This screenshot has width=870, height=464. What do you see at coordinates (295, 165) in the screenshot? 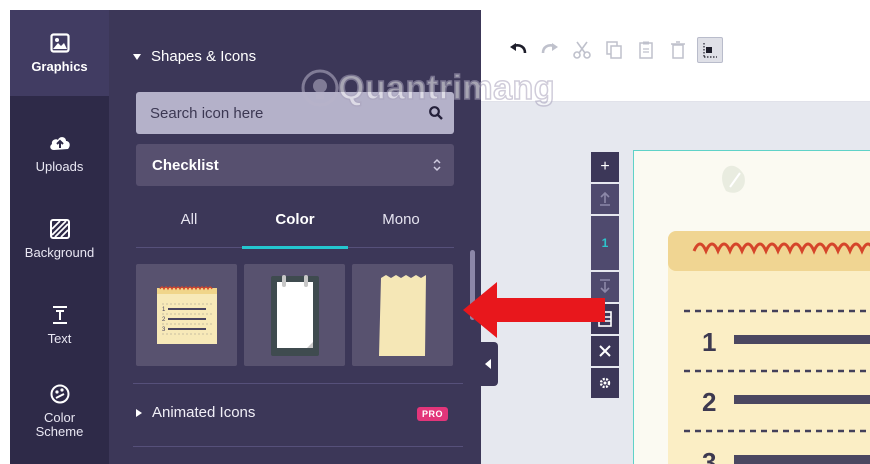
I see `category-select: Checklist` at bounding box center [295, 165].